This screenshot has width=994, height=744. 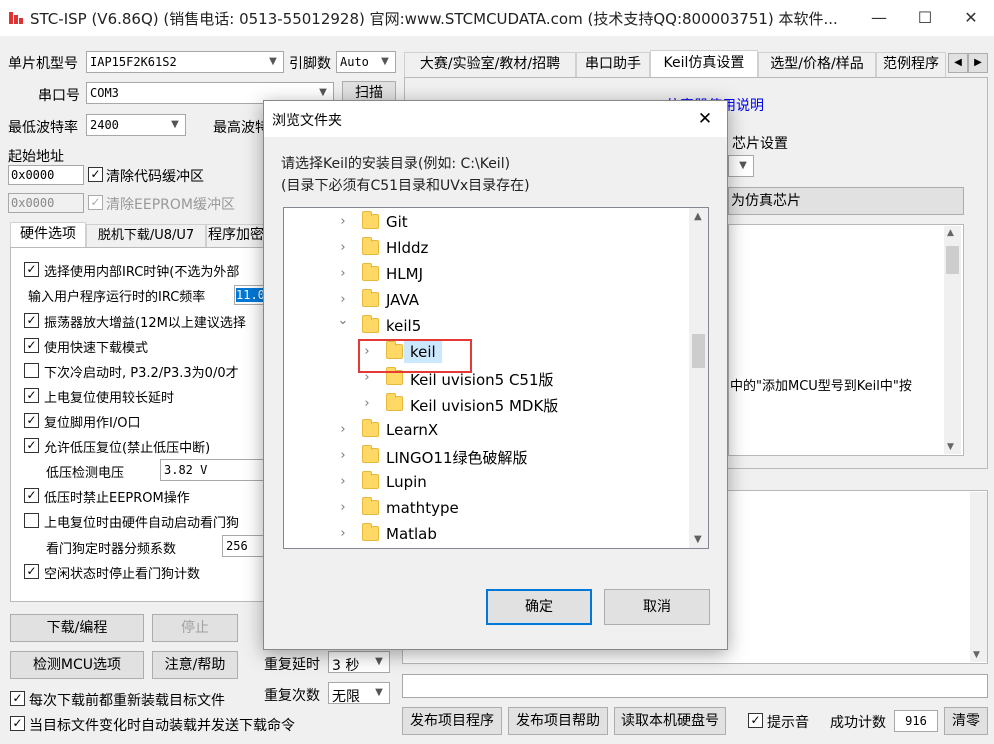 What do you see at coordinates (244, 546) in the screenshot?
I see `wdt-select: 256` at bounding box center [244, 546].